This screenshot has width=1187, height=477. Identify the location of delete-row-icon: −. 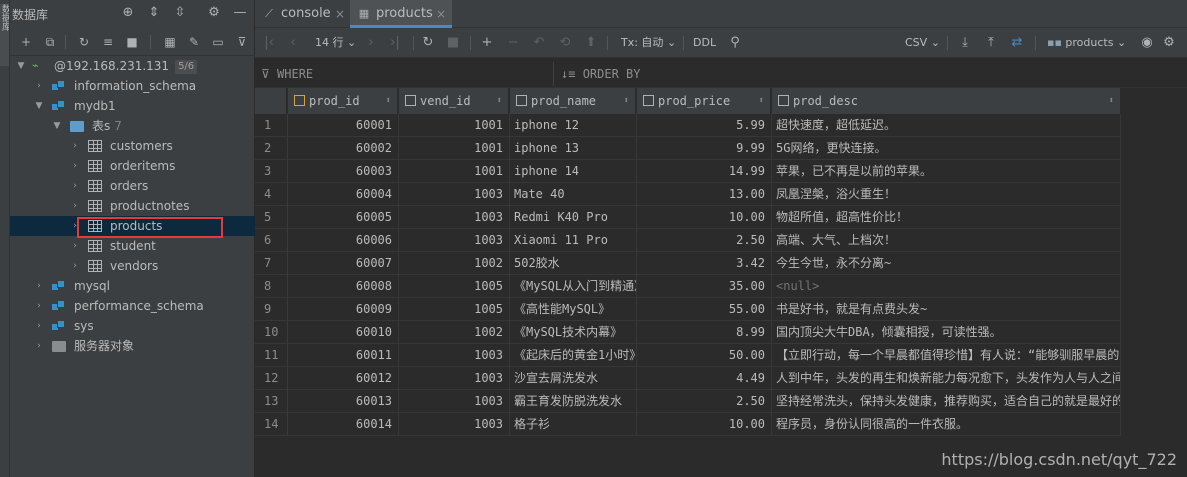
(513, 43).